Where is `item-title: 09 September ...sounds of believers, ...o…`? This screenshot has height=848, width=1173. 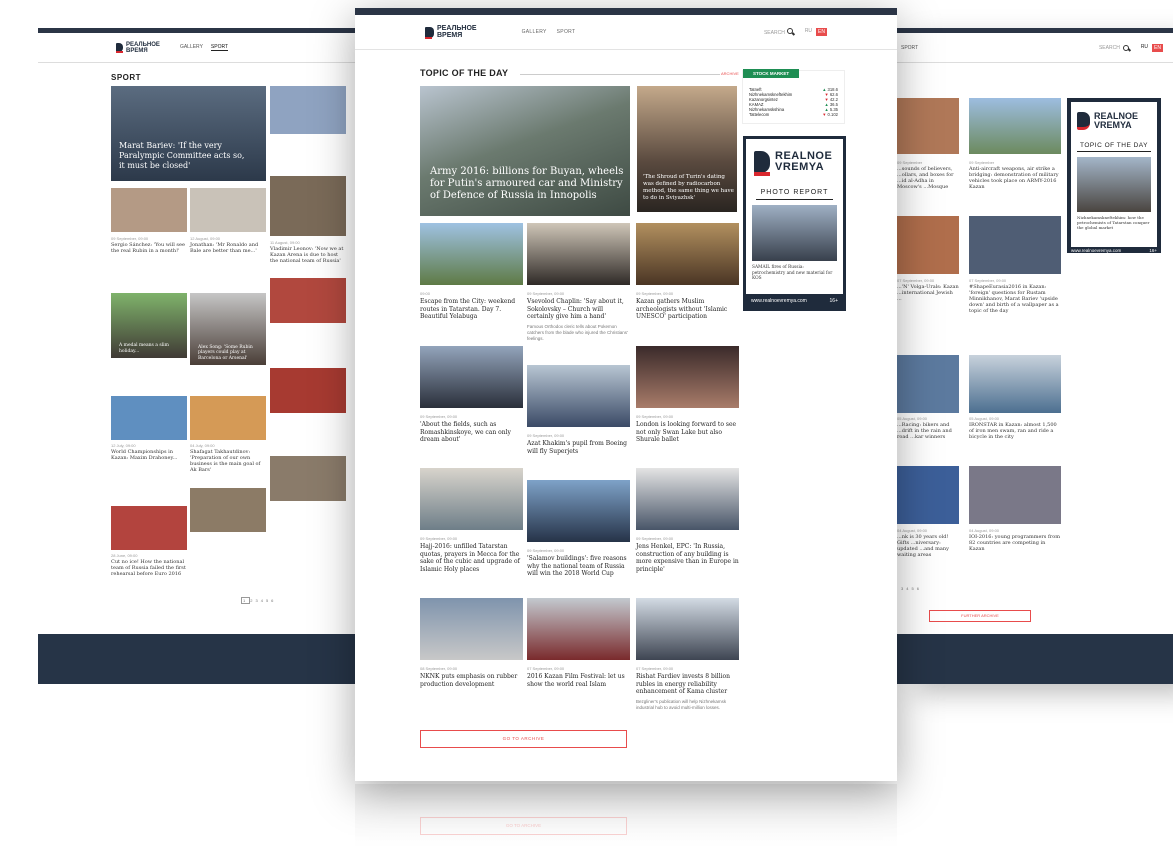 item-title: 09 September ...sounds of believers, ...o… is located at coordinates (928, 175).